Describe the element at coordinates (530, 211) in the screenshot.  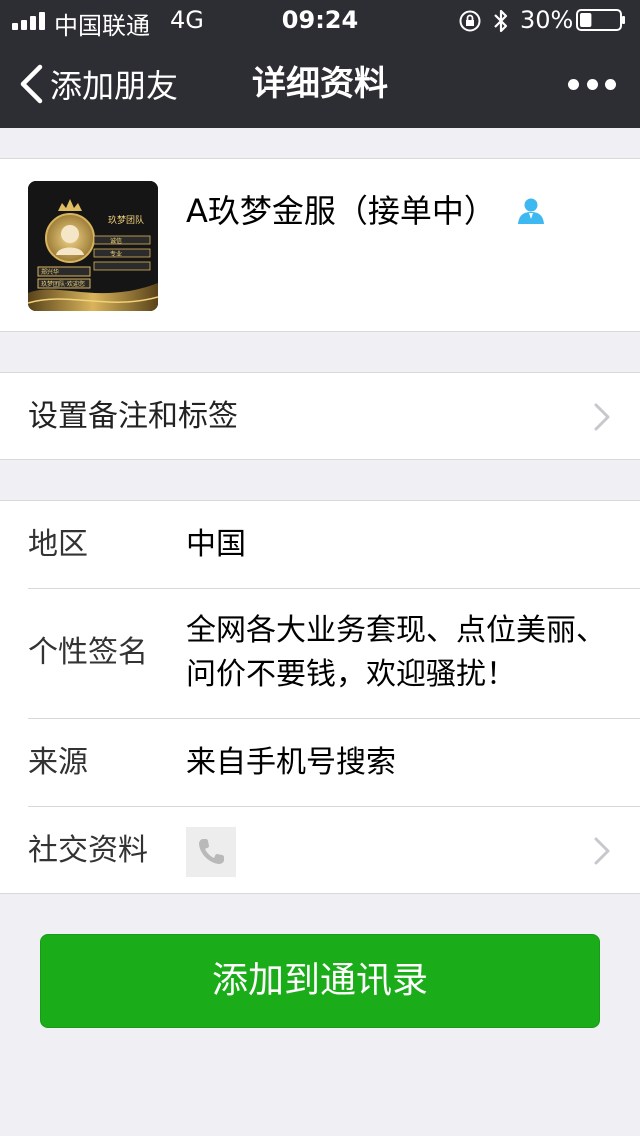
I see `user-icon` at that location.